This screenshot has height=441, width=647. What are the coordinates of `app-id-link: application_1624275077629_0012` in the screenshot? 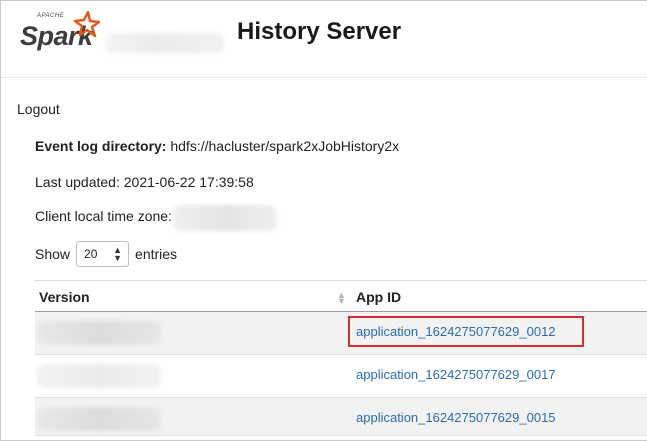 It's located at (456, 331).